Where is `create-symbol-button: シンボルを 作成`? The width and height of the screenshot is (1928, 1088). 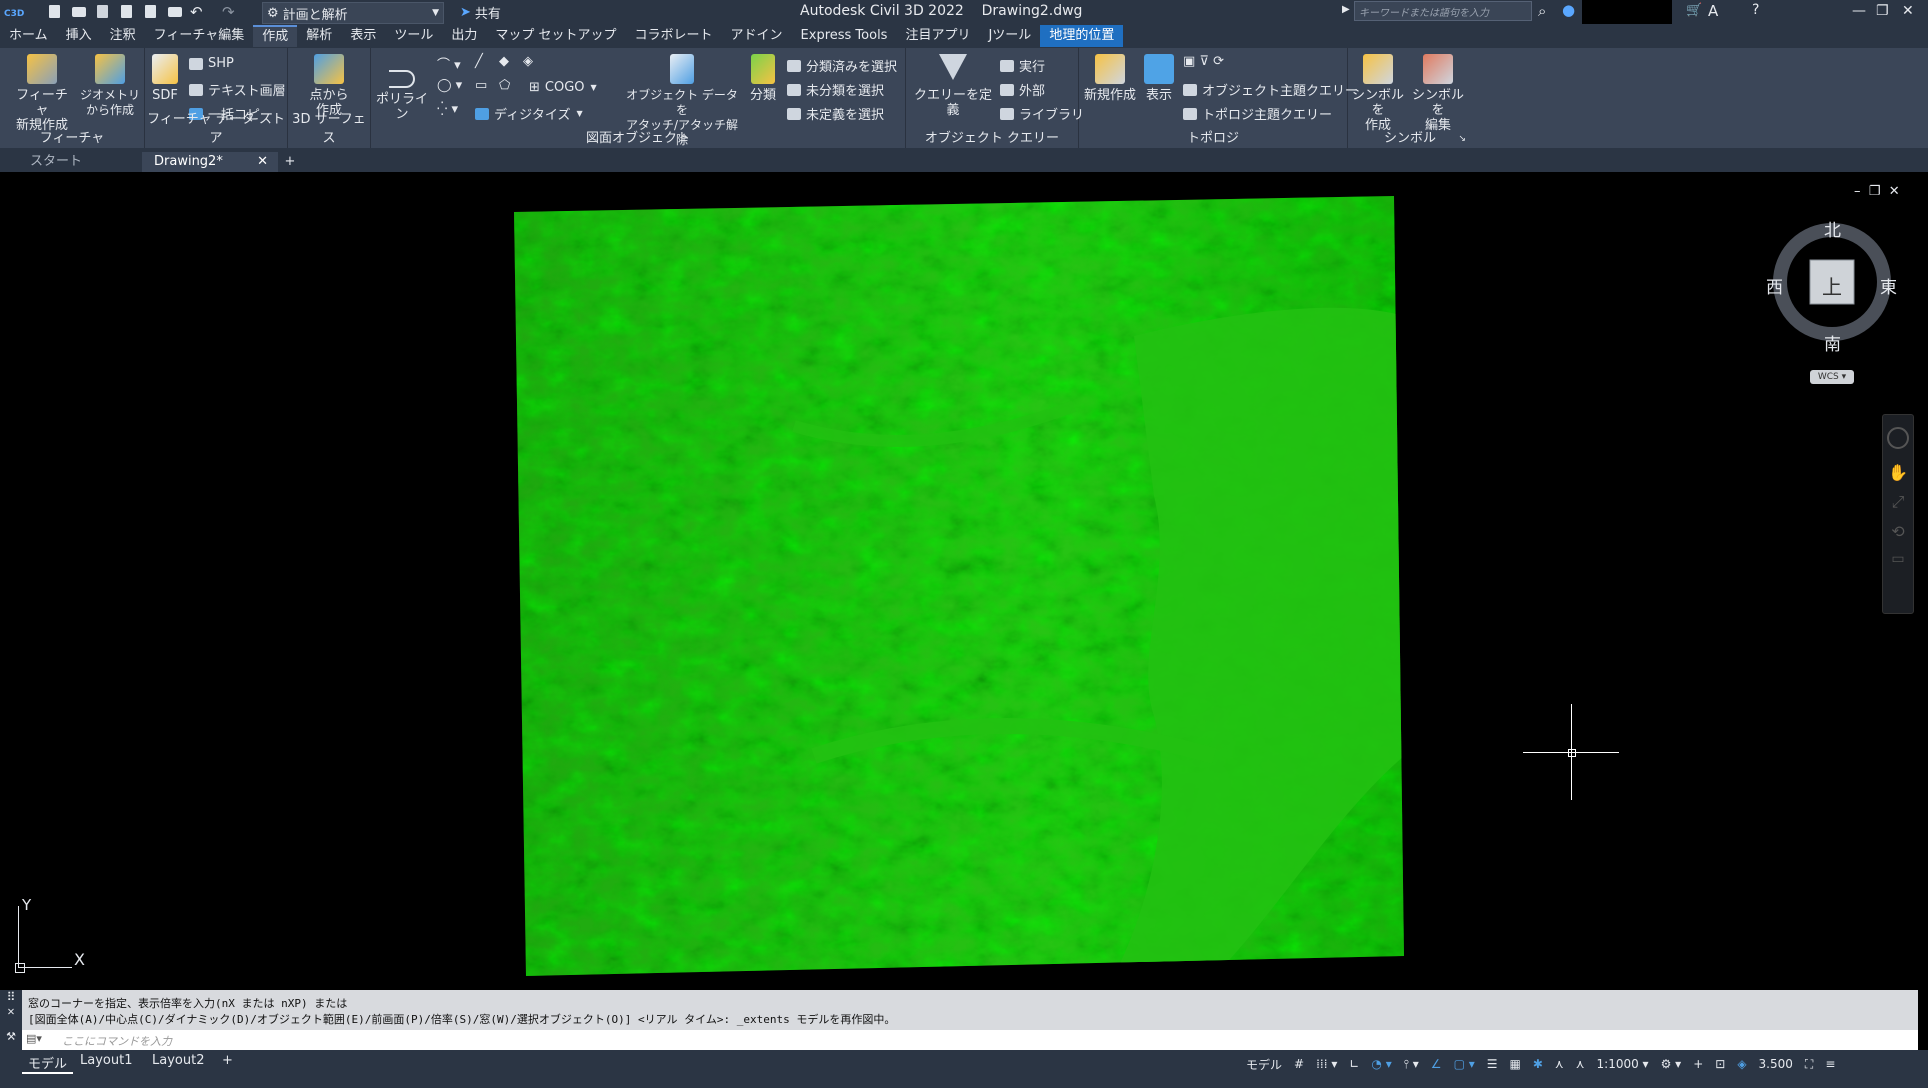 create-symbol-button: シンボルを 作成 is located at coordinates (1378, 93).